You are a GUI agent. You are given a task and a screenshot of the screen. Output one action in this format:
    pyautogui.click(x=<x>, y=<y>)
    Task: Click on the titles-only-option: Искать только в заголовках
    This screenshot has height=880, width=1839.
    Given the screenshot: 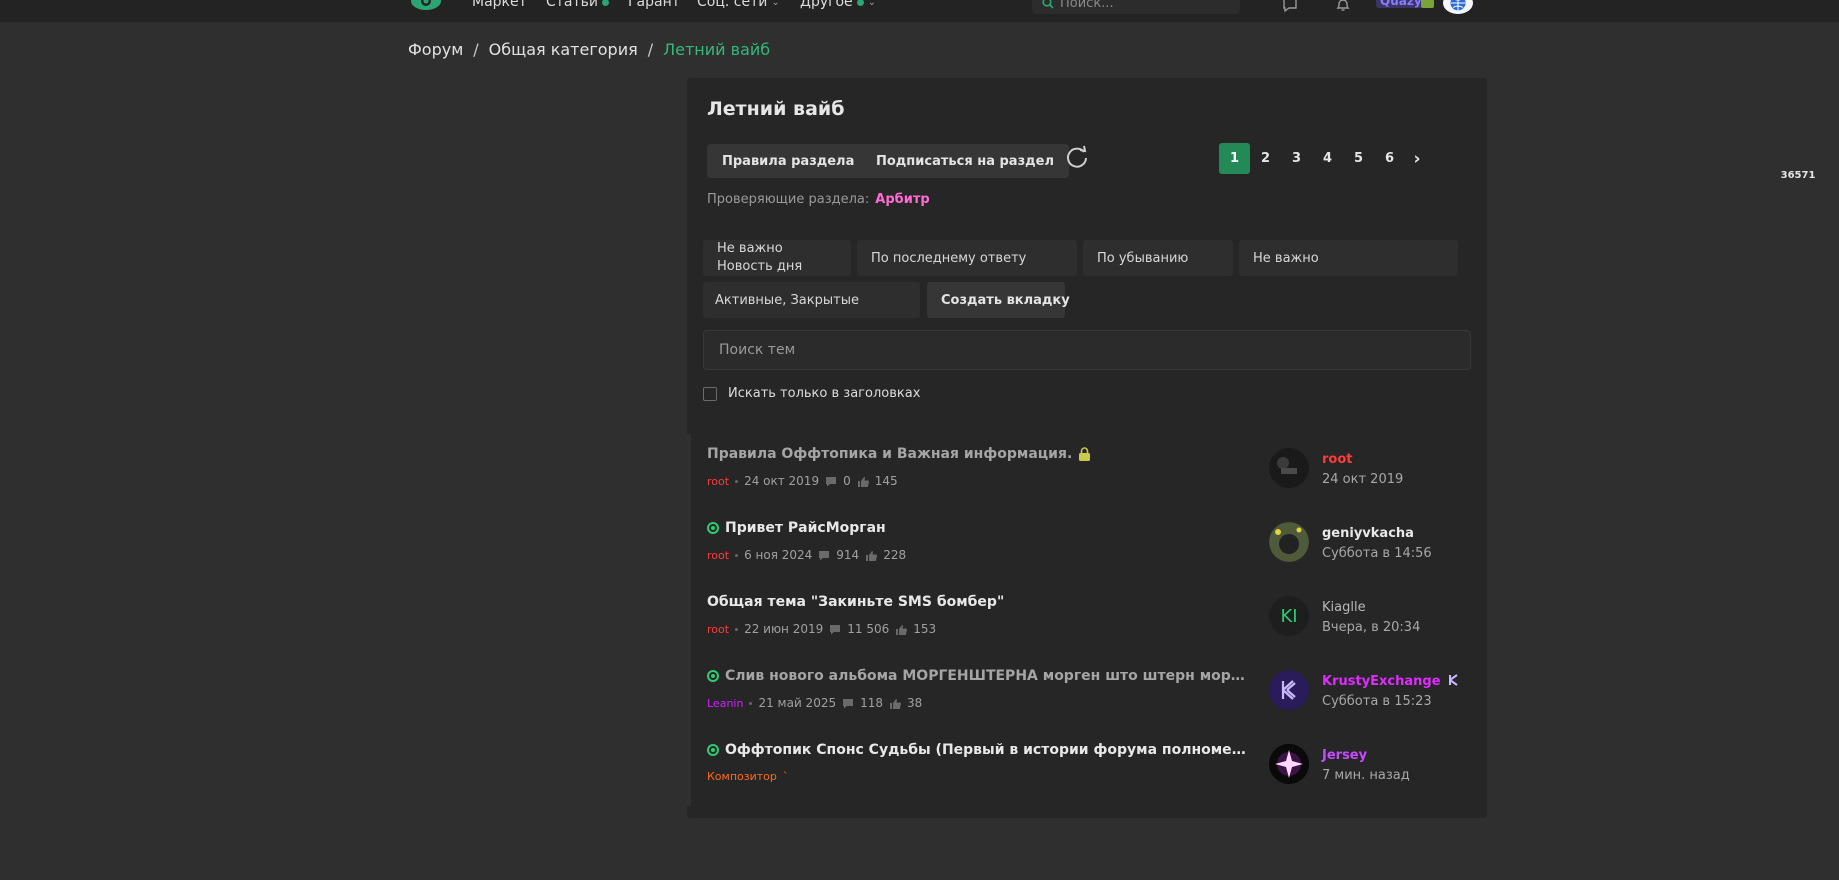 What is the action you would take?
    pyautogui.click(x=811, y=393)
    